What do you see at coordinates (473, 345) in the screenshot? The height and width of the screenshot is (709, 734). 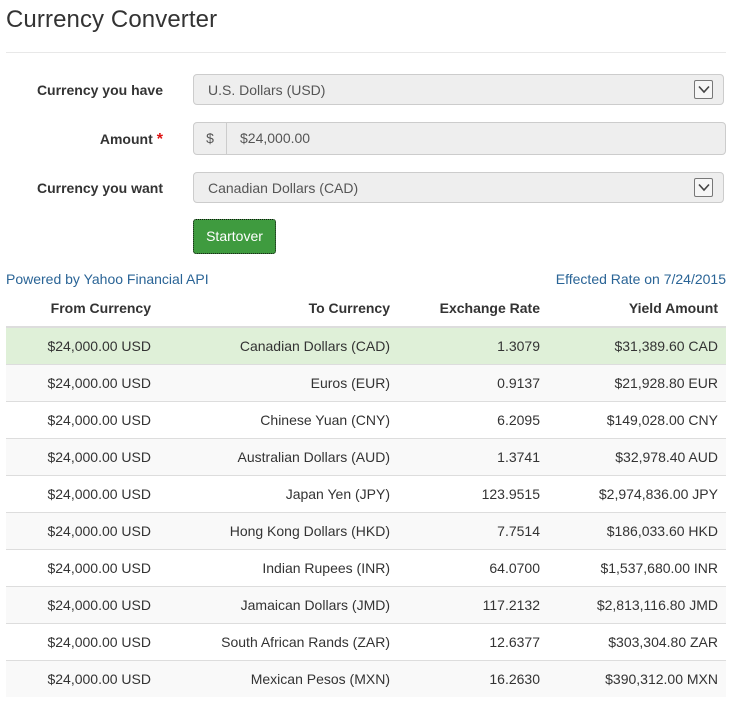 I see `cell-rate: 1.3079` at bounding box center [473, 345].